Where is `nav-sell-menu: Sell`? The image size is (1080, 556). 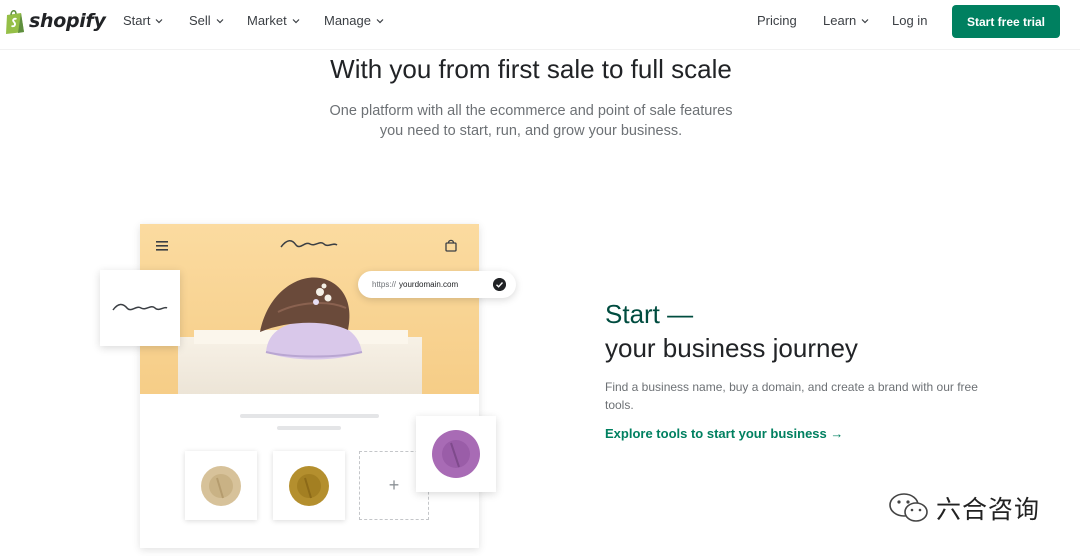
nav-sell-menu: Sell is located at coordinates (206, 20).